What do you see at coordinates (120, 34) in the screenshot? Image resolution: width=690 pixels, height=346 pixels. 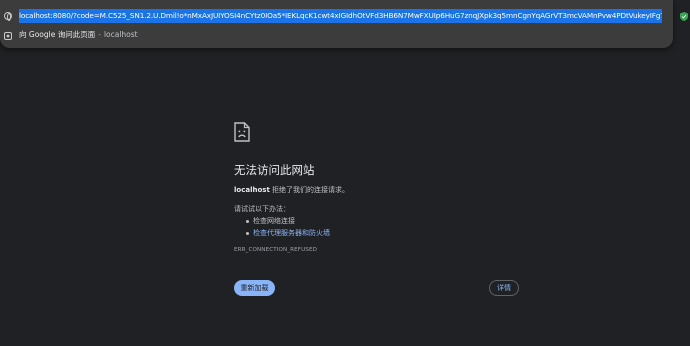 I see `suggestion-host: localhost` at bounding box center [120, 34].